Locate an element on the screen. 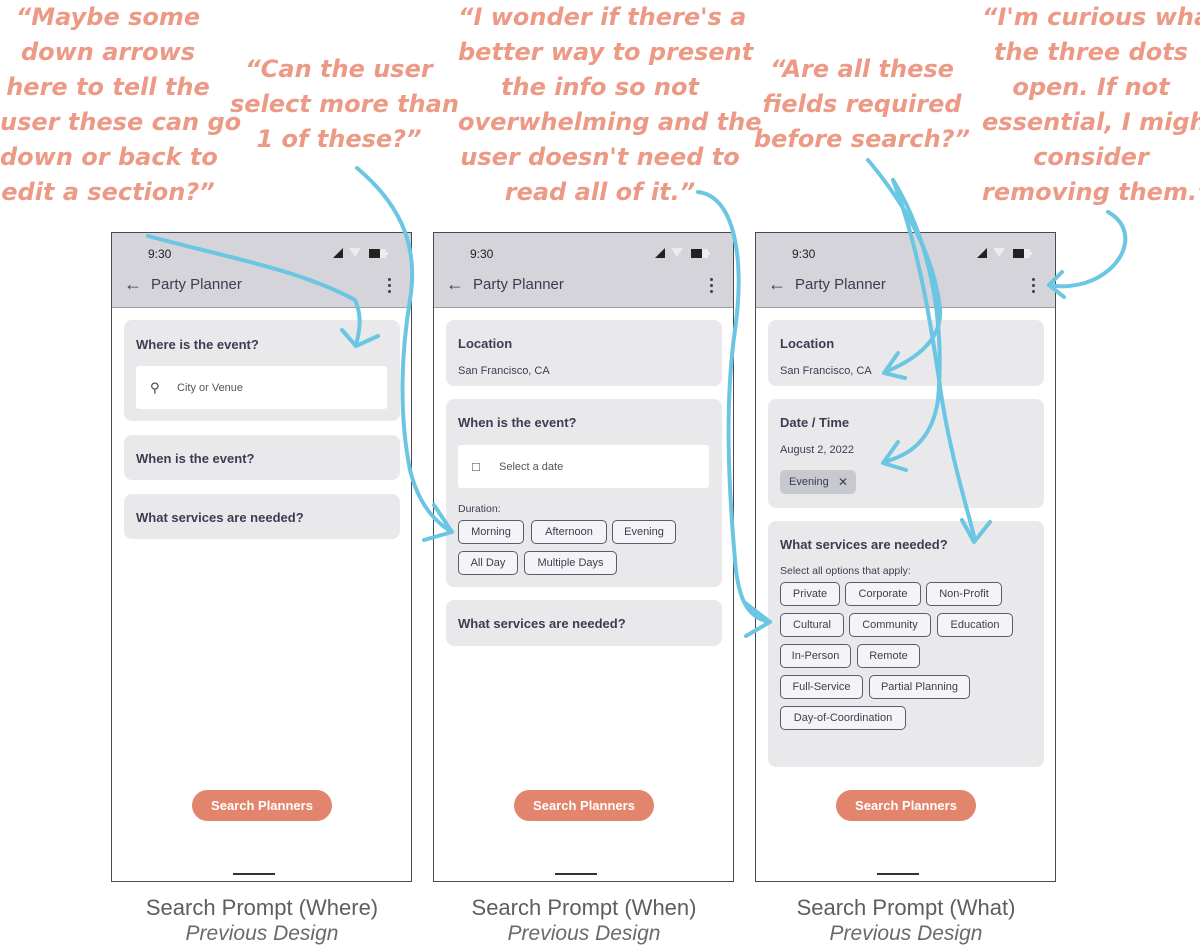 This screenshot has width=1200, height=946. when-question: When is the event? is located at coordinates (195, 458).